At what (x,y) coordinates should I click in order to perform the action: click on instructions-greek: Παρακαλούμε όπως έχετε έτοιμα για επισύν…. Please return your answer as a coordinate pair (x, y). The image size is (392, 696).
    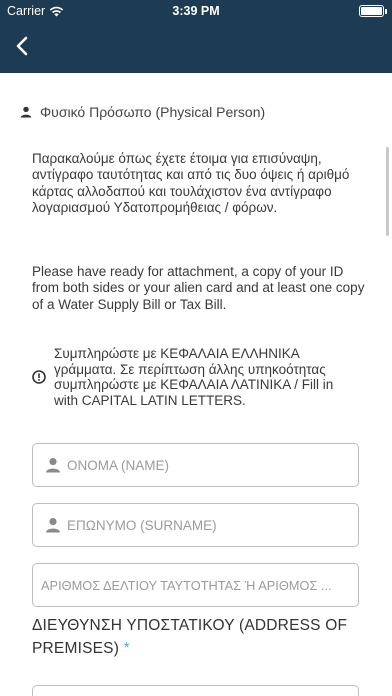
    Looking at the image, I should click on (191, 183).